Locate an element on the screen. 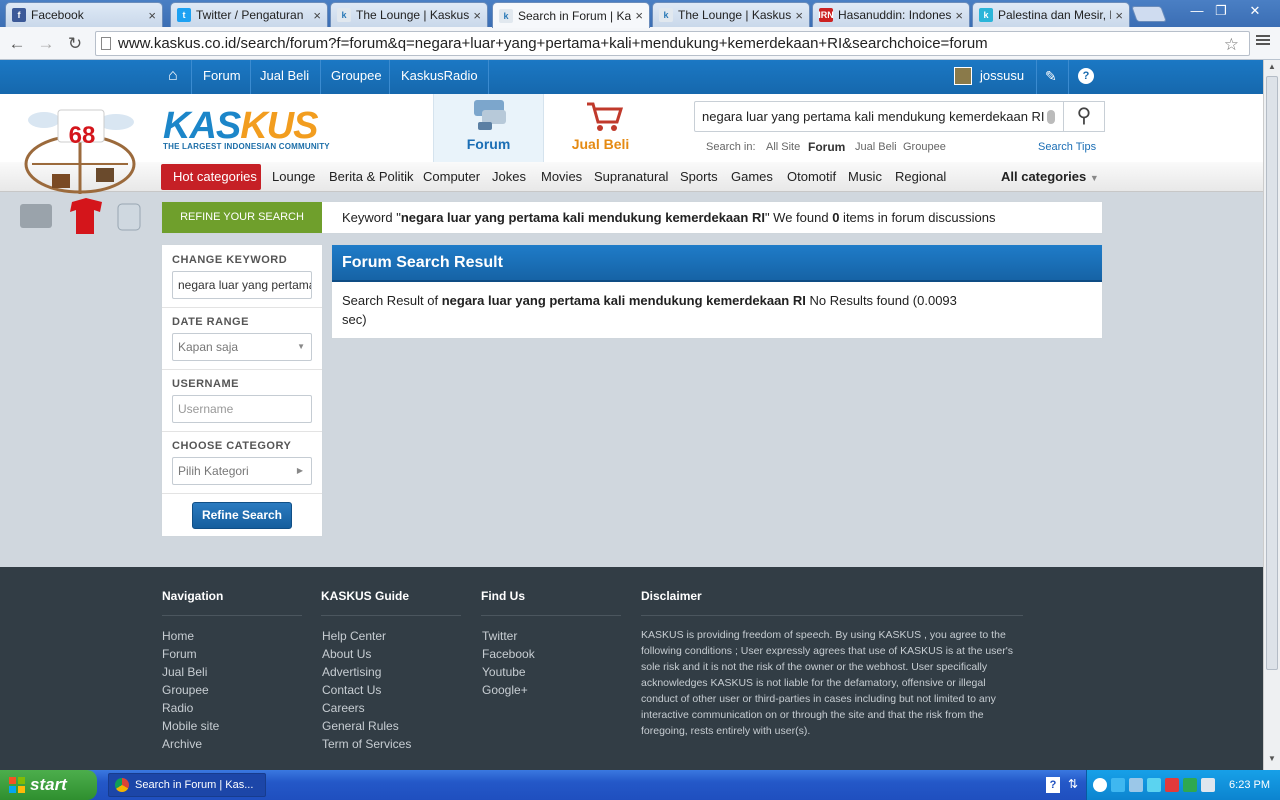 This screenshot has height=800, width=1280. page-scrollbar: ▲ ▼ is located at coordinates (1271, 415).